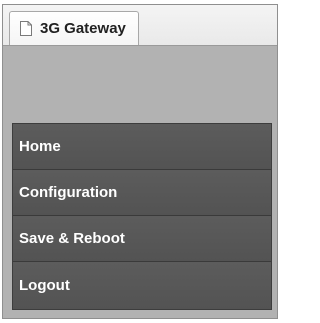 The width and height of the screenshot is (320, 323). What do you see at coordinates (142, 239) in the screenshot?
I see `menu-item-save-reboot: Save & Reboot` at bounding box center [142, 239].